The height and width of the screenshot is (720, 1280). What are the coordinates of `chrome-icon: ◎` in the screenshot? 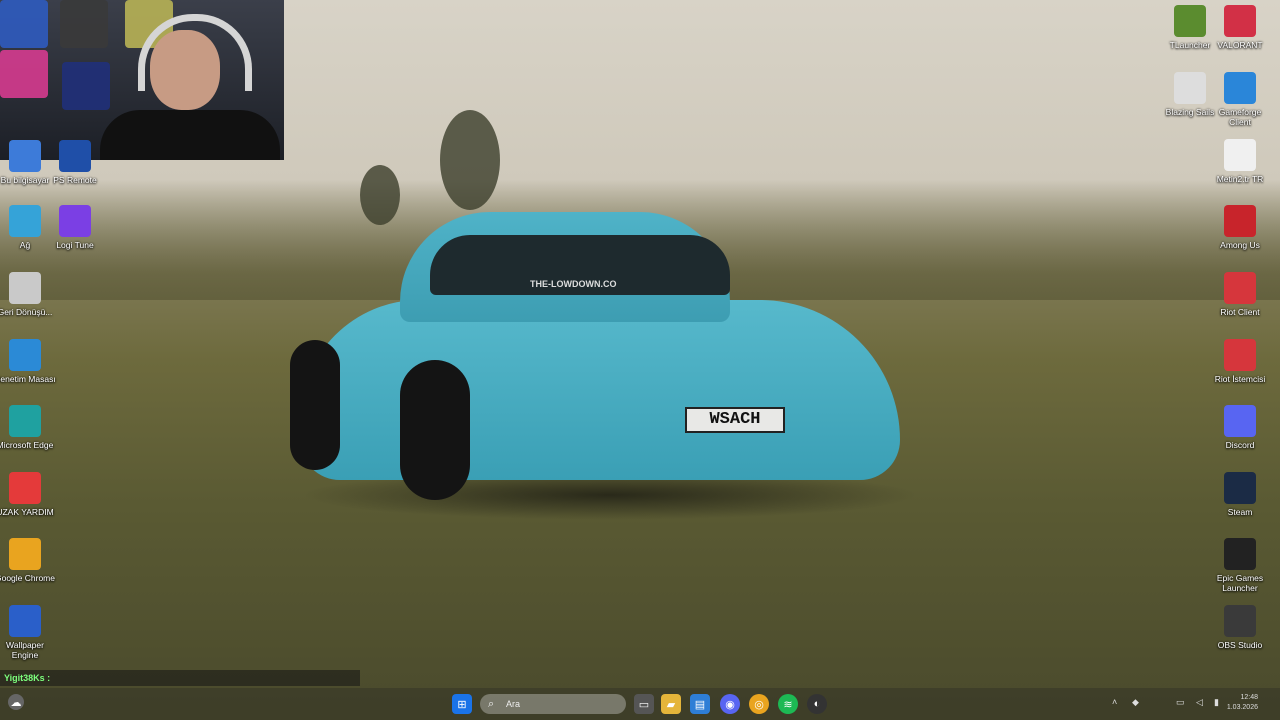 It's located at (759, 704).